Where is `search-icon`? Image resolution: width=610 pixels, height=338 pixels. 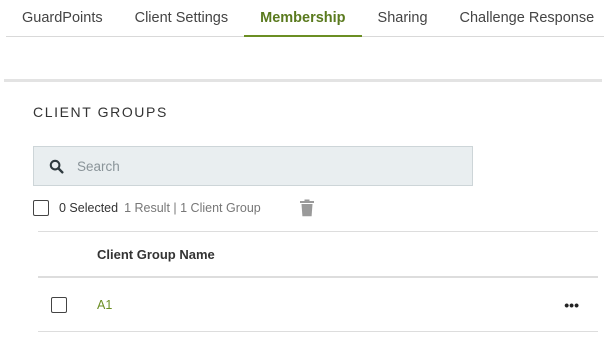 search-icon is located at coordinates (57, 166).